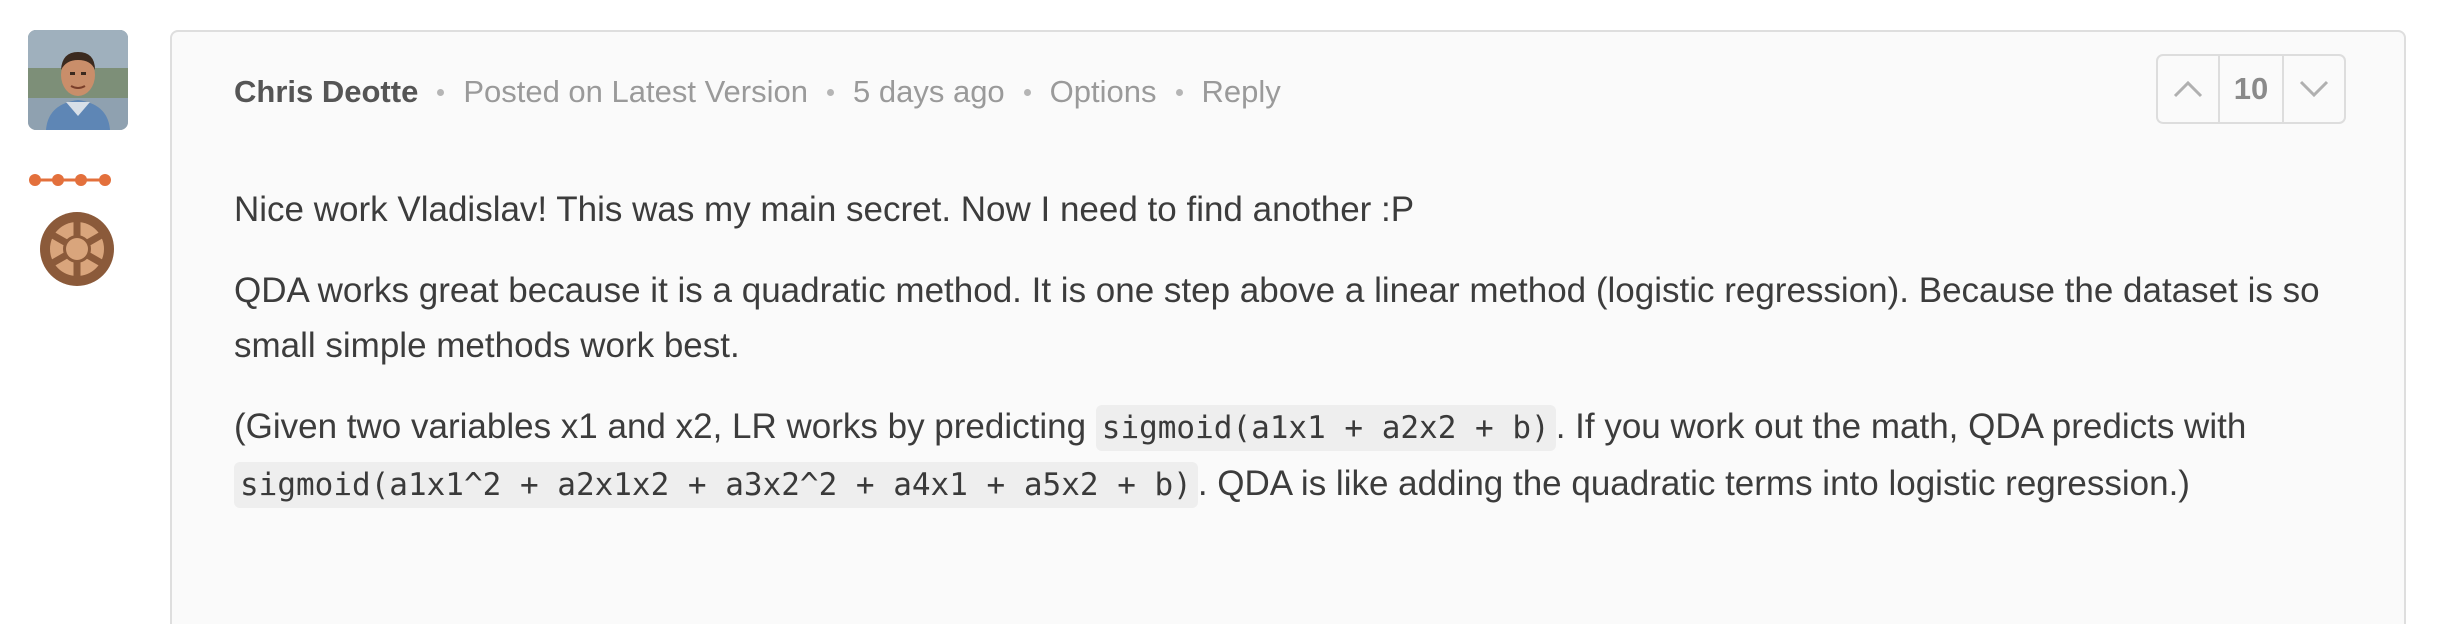 The height and width of the screenshot is (624, 2454). What do you see at coordinates (70, 180) in the screenshot?
I see `tier-dots-icon` at bounding box center [70, 180].